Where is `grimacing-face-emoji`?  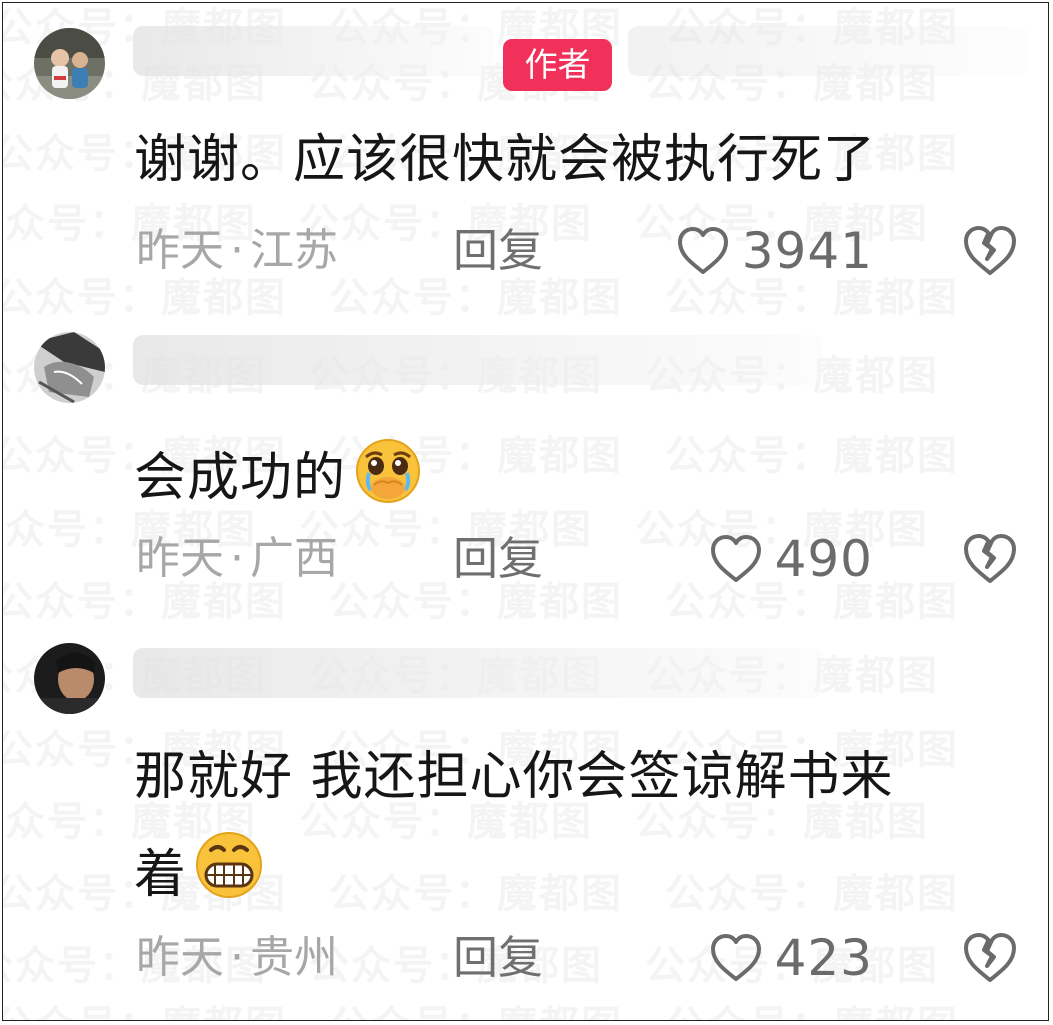 grimacing-face-emoji is located at coordinates (229, 872).